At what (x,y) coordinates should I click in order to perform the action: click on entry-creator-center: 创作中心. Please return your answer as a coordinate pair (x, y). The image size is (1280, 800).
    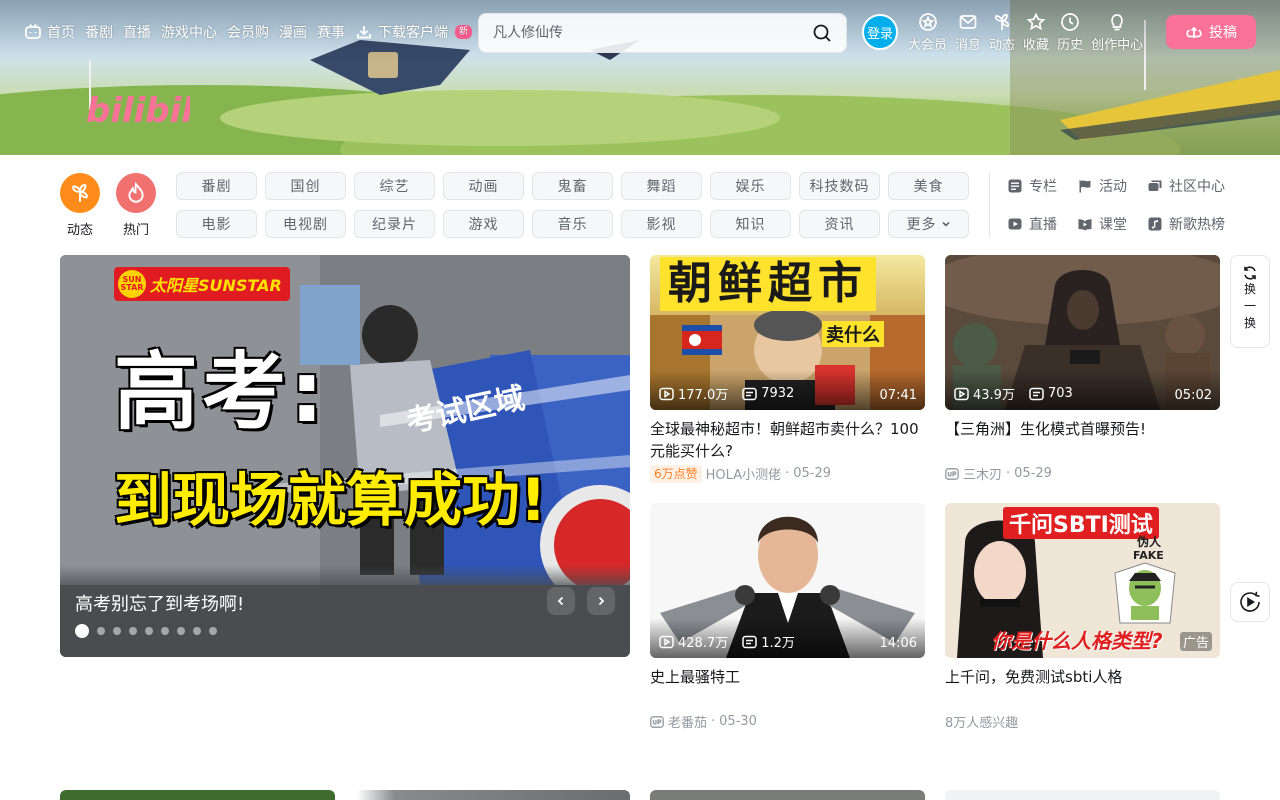
    Looking at the image, I should click on (1117, 32).